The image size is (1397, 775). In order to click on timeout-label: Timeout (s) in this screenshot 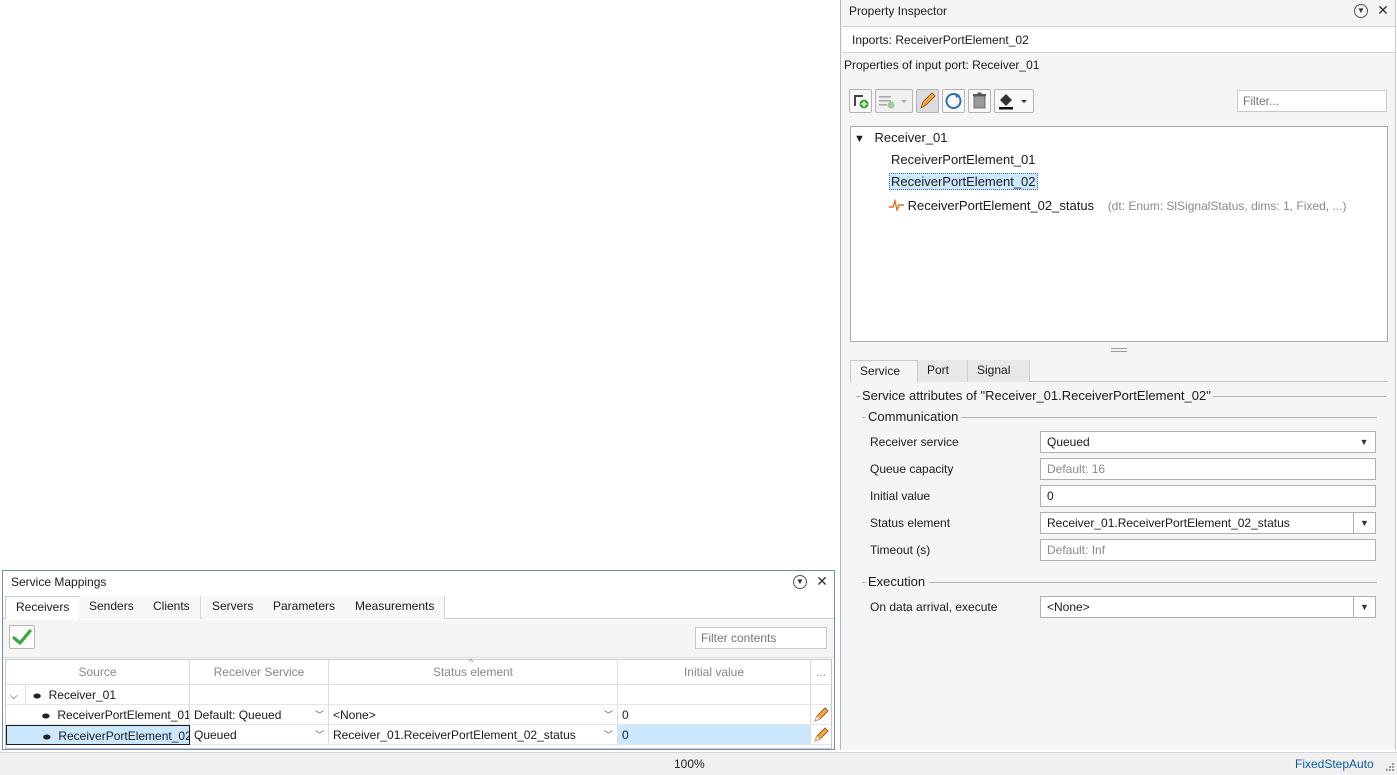, I will do `click(900, 550)`.